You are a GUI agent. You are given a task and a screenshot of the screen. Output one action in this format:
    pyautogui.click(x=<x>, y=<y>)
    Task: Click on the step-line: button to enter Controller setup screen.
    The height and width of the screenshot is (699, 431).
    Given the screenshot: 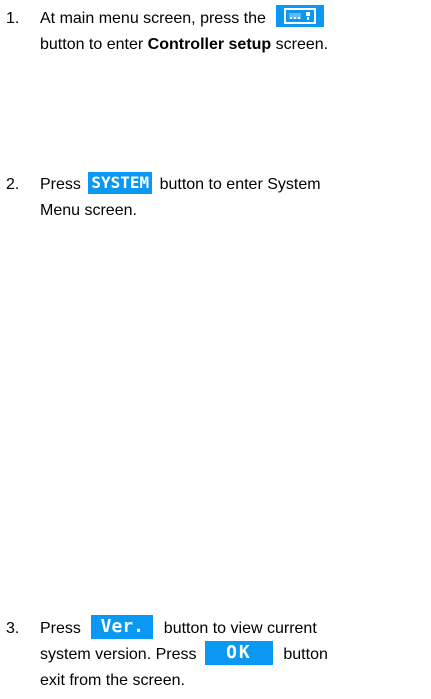 What is the action you would take?
    pyautogui.click(x=235, y=45)
    